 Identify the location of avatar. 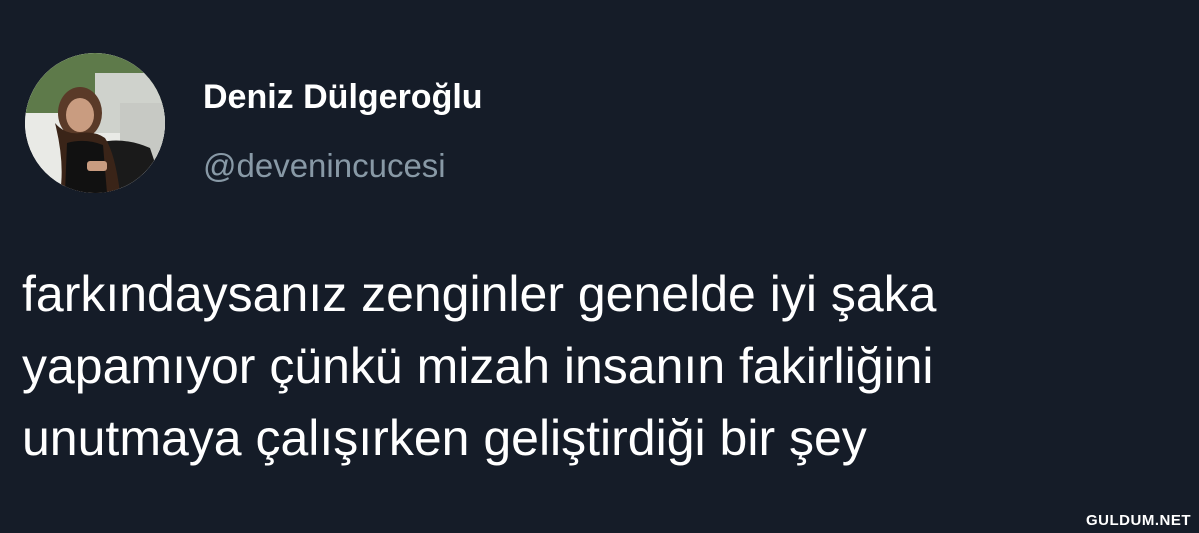
(95, 123).